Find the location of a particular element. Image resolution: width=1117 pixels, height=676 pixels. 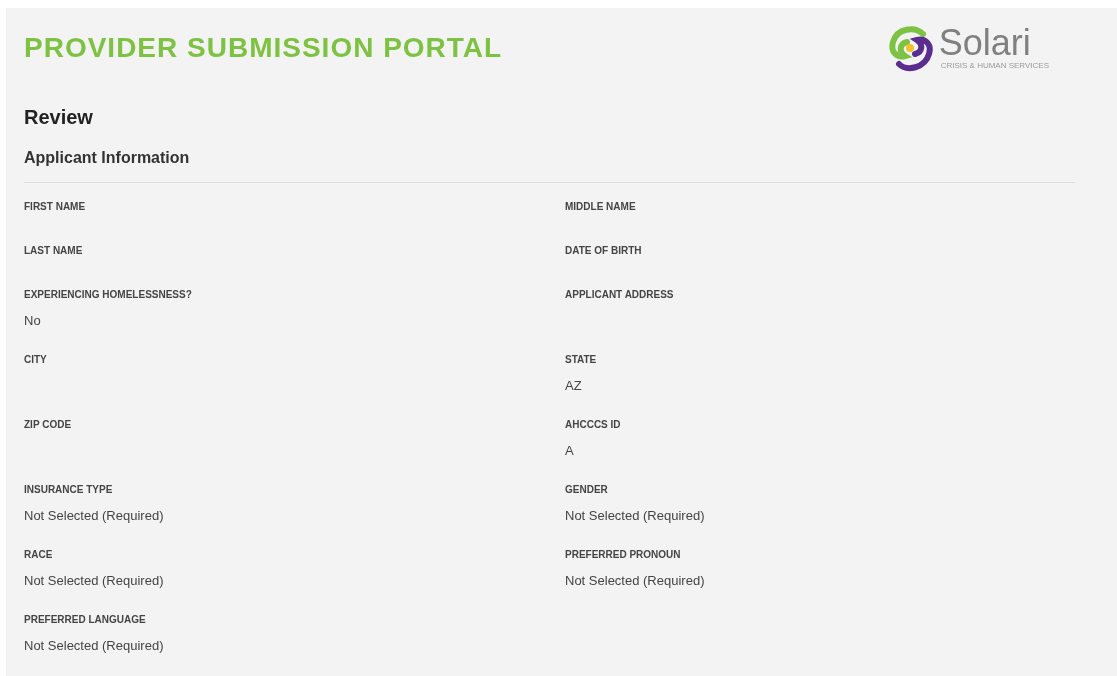

field-label: PREFERRED LANGUAGE is located at coordinates (85, 620).